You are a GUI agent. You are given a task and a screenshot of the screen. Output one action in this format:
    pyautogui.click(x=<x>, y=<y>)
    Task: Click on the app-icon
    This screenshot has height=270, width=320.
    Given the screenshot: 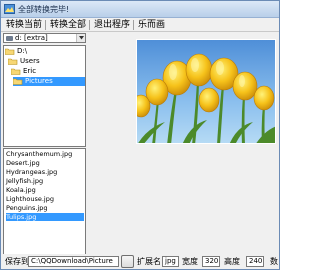 What is the action you would take?
    pyautogui.click(x=9, y=9)
    